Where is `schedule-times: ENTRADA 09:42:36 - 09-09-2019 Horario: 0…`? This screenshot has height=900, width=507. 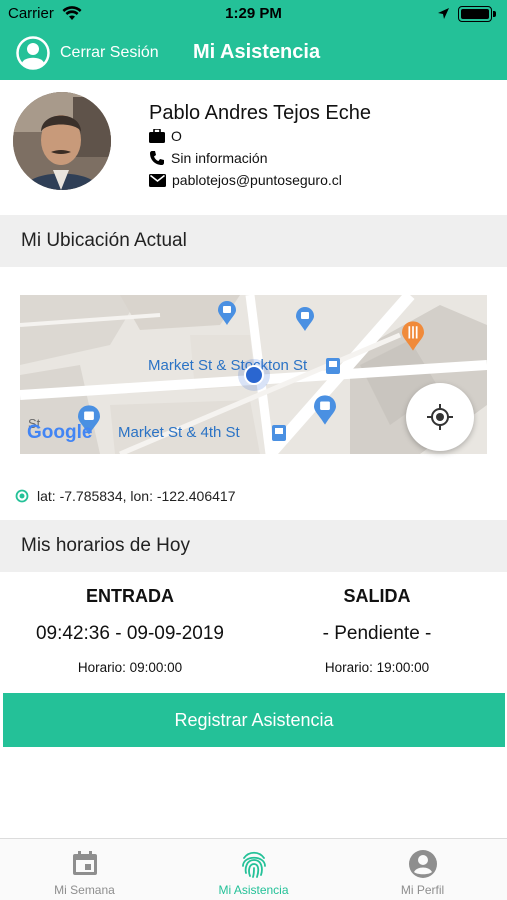 schedule-times: ENTRADA 09:42:36 - 09-09-2019 Horario: 0… is located at coordinates (253, 632).